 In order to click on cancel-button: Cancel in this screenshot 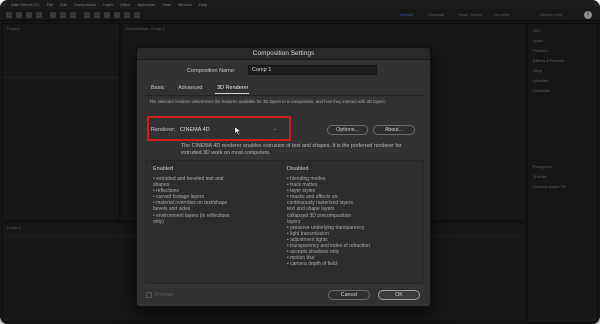, I will do `click(349, 295)`.